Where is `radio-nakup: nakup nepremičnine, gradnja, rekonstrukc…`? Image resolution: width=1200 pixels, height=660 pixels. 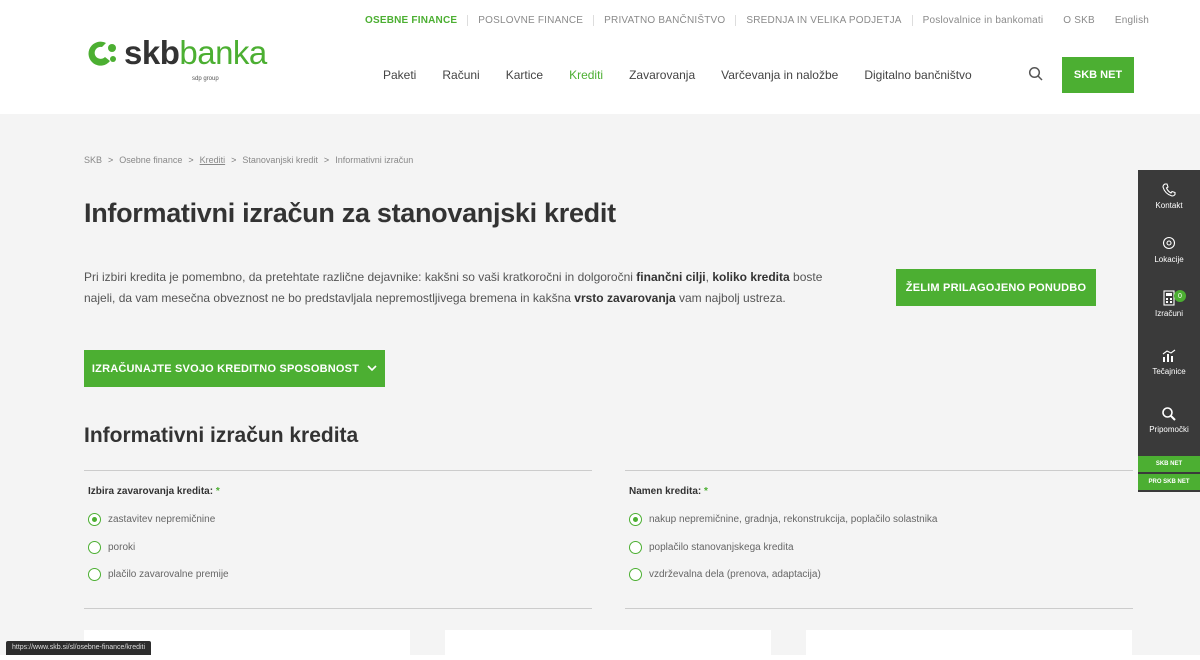 radio-nakup: nakup nepremičnine, gradnja, rekonstrukc… is located at coordinates (783, 519).